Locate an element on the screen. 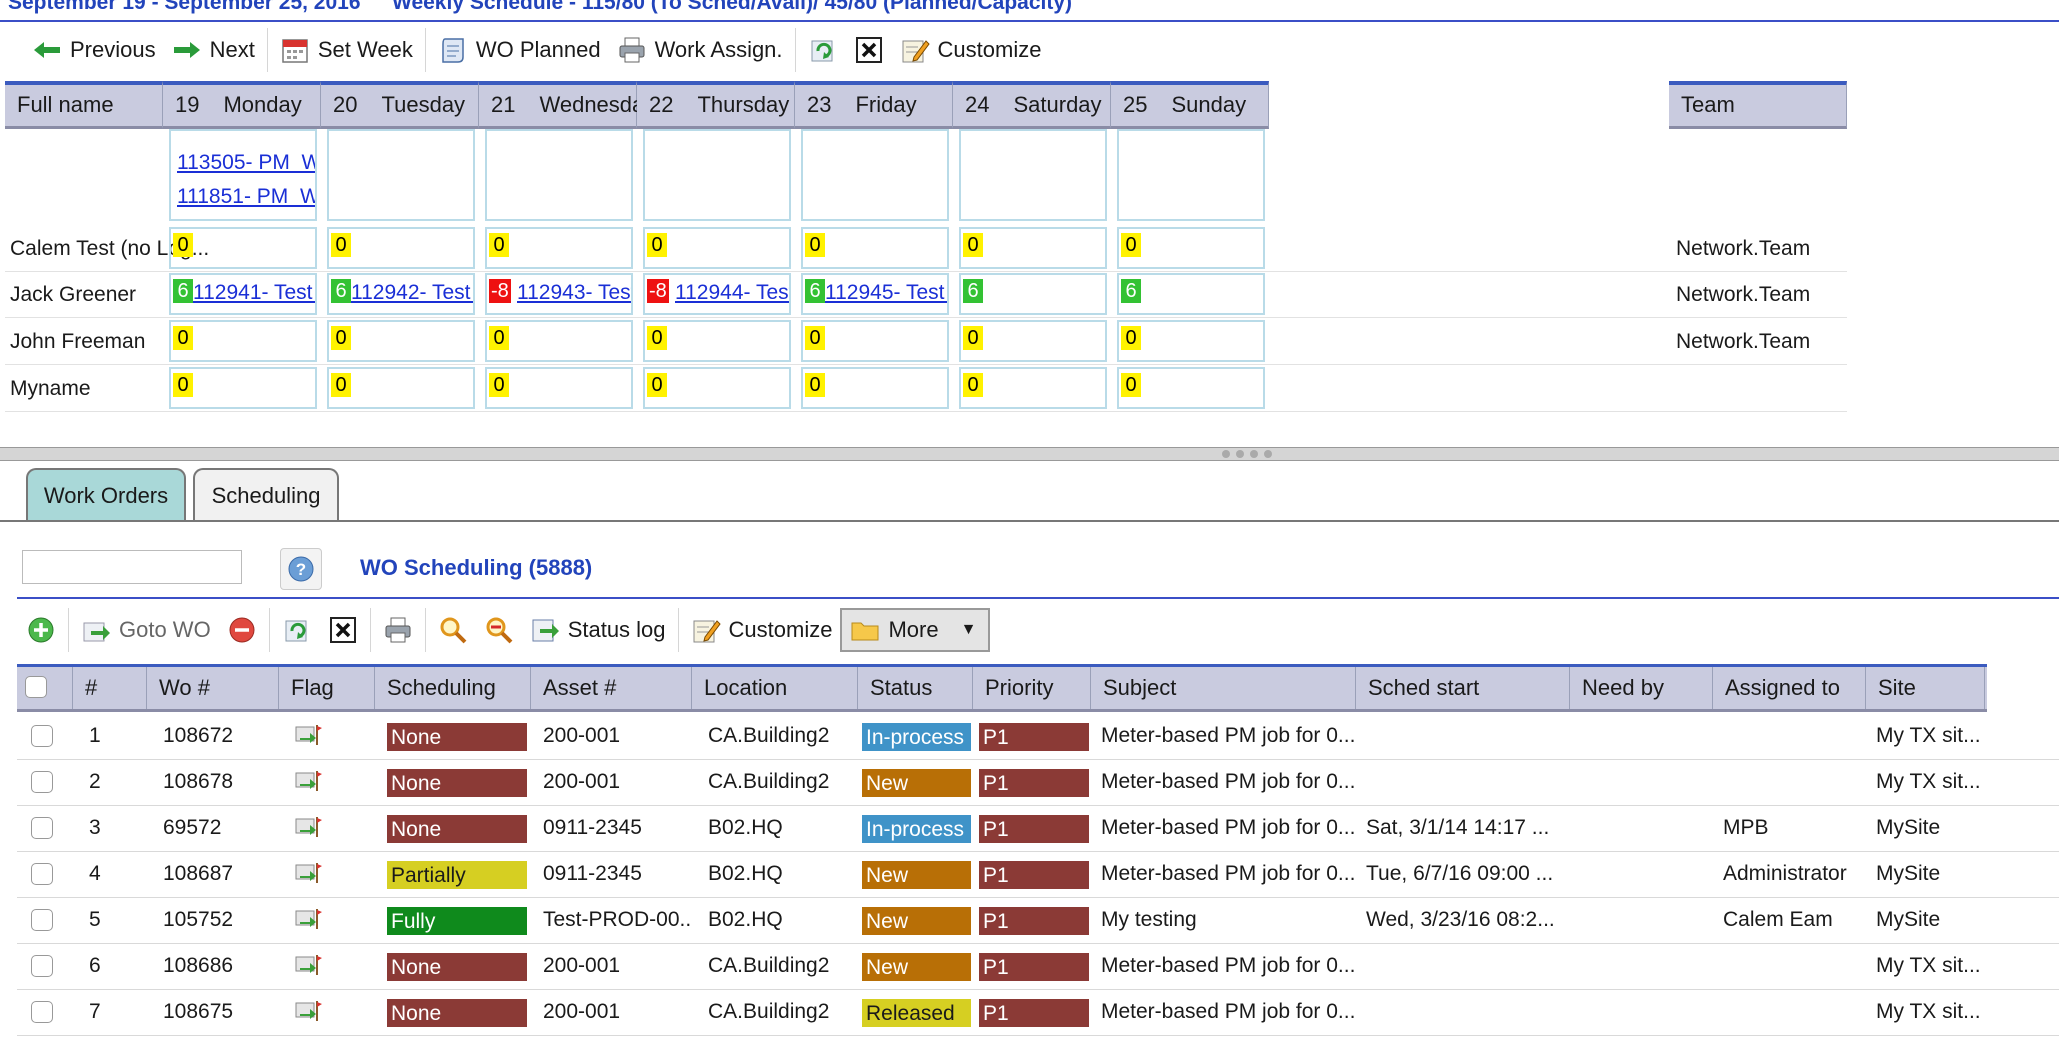 The image size is (2059, 1039). schedule-cell: 6112945- Test week is located at coordinates (875, 294).